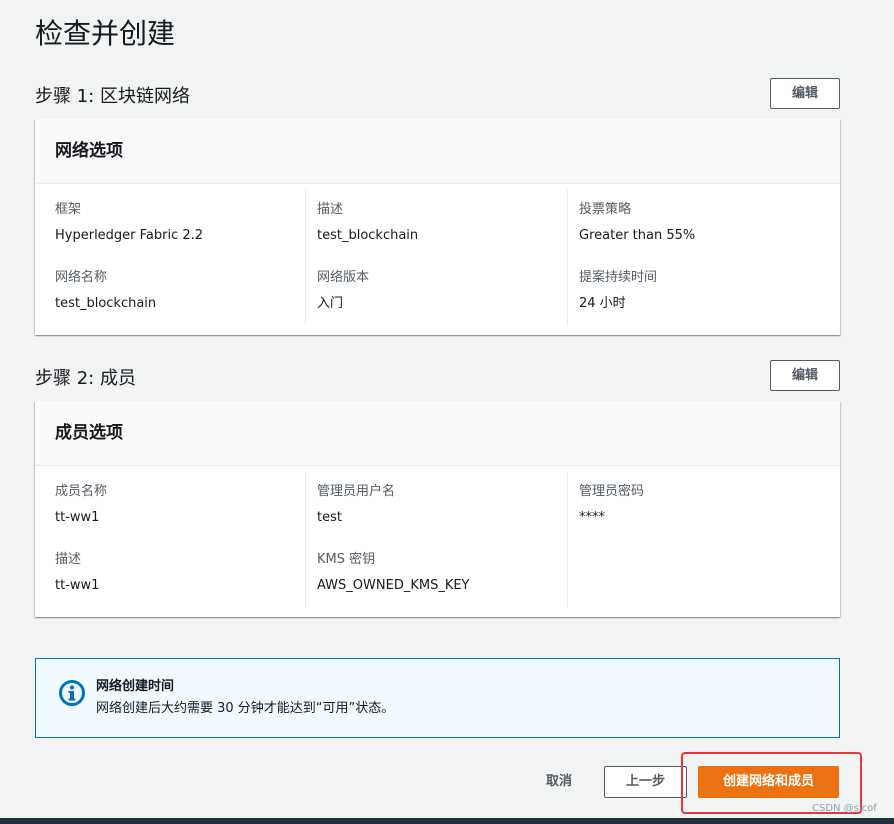 Image resolution: width=894 pixels, height=824 pixels. I want to click on description-label: 描述, so click(330, 209).